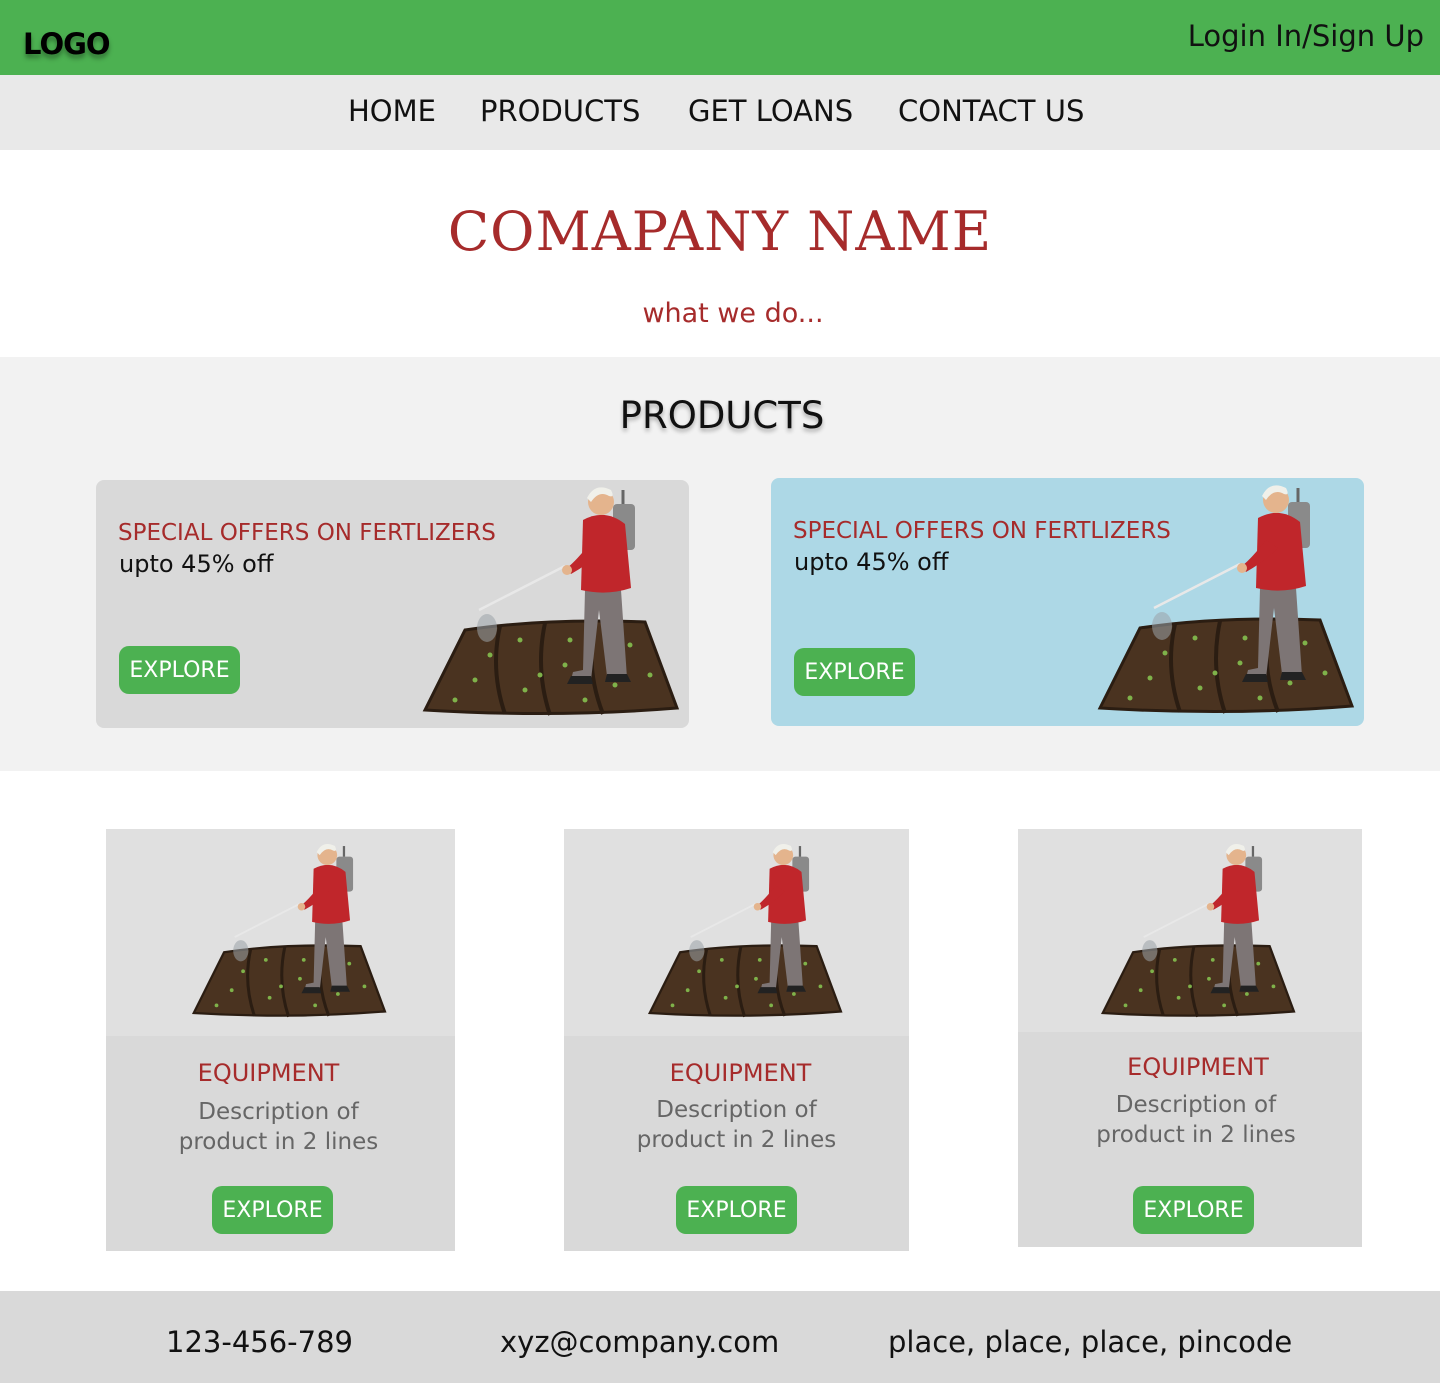 This screenshot has width=1440, height=1383. Describe the element at coordinates (720, 231) in the screenshot. I see `company-name: COMAPANY NAME` at that location.